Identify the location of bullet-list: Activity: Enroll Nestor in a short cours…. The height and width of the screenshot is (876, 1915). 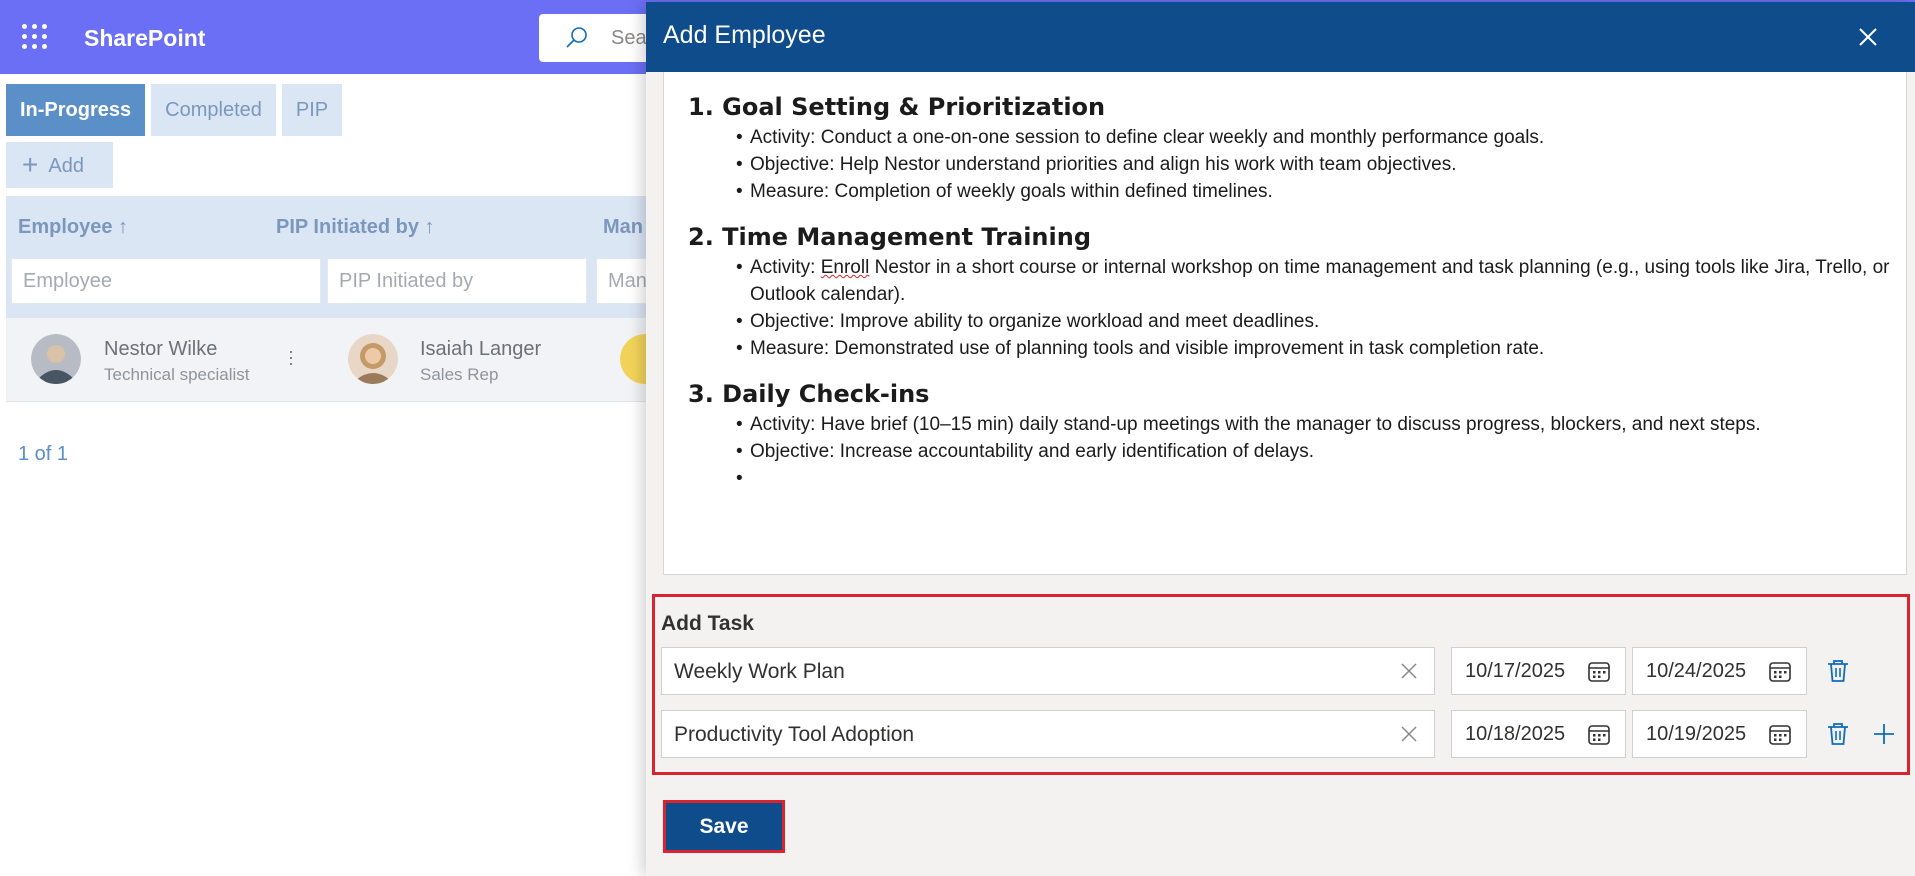
(1321, 308).